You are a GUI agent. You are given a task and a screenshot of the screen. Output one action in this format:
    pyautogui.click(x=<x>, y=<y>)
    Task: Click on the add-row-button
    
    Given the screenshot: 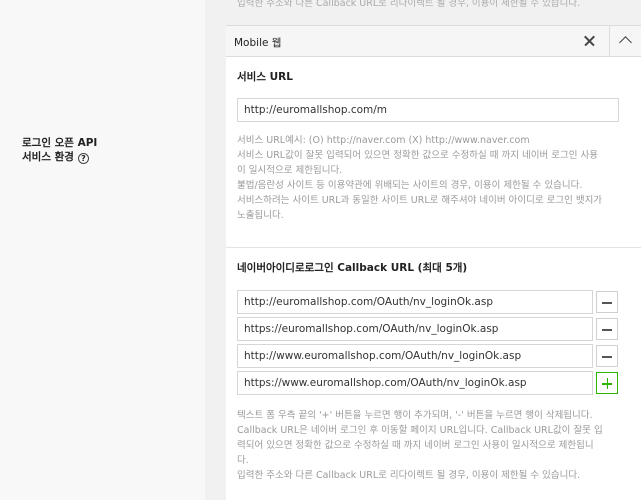 What is the action you would take?
    pyautogui.click(x=607, y=383)
    